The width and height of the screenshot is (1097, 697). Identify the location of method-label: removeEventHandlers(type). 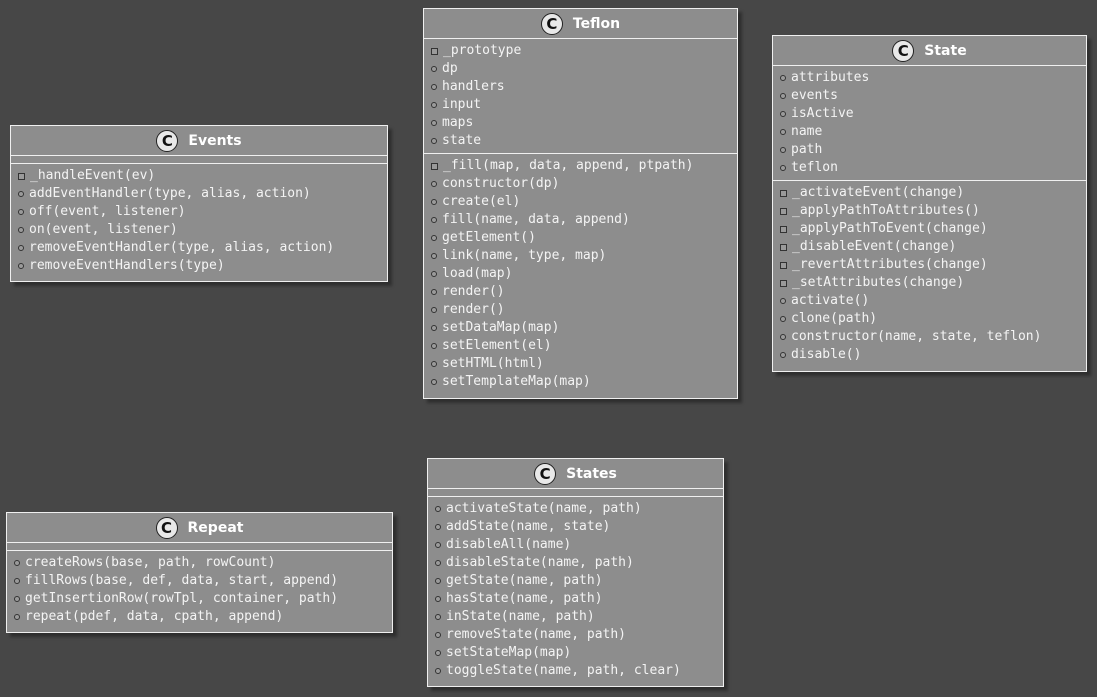
(127, 265).